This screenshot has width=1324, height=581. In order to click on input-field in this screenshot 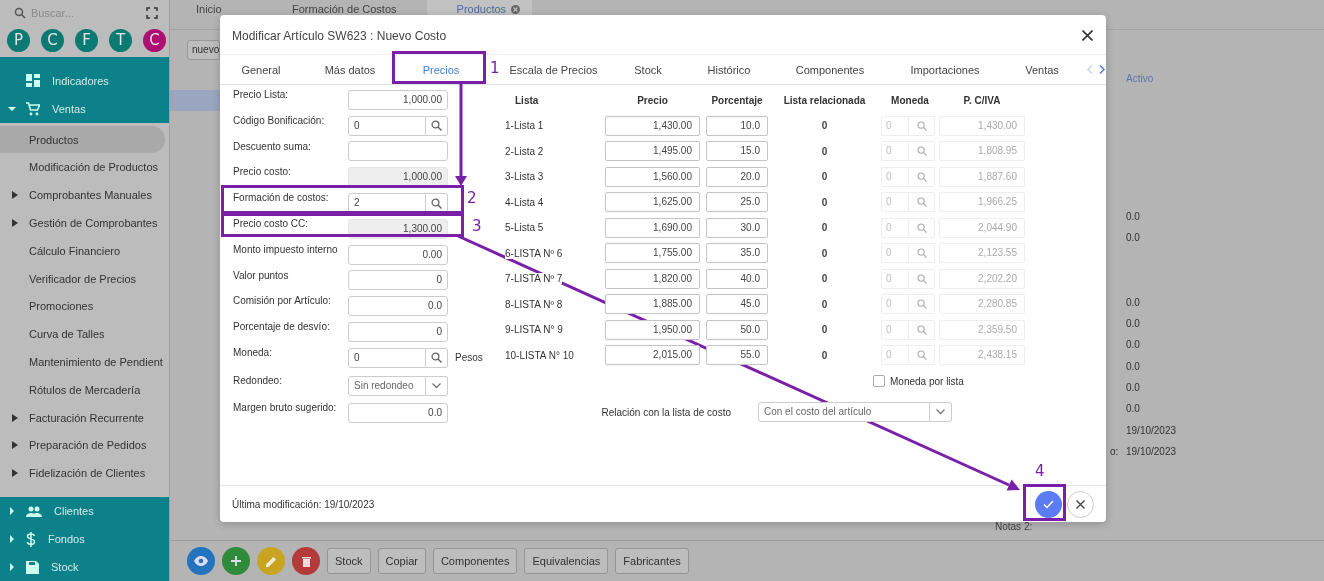, I will do `click(398, 151)`.